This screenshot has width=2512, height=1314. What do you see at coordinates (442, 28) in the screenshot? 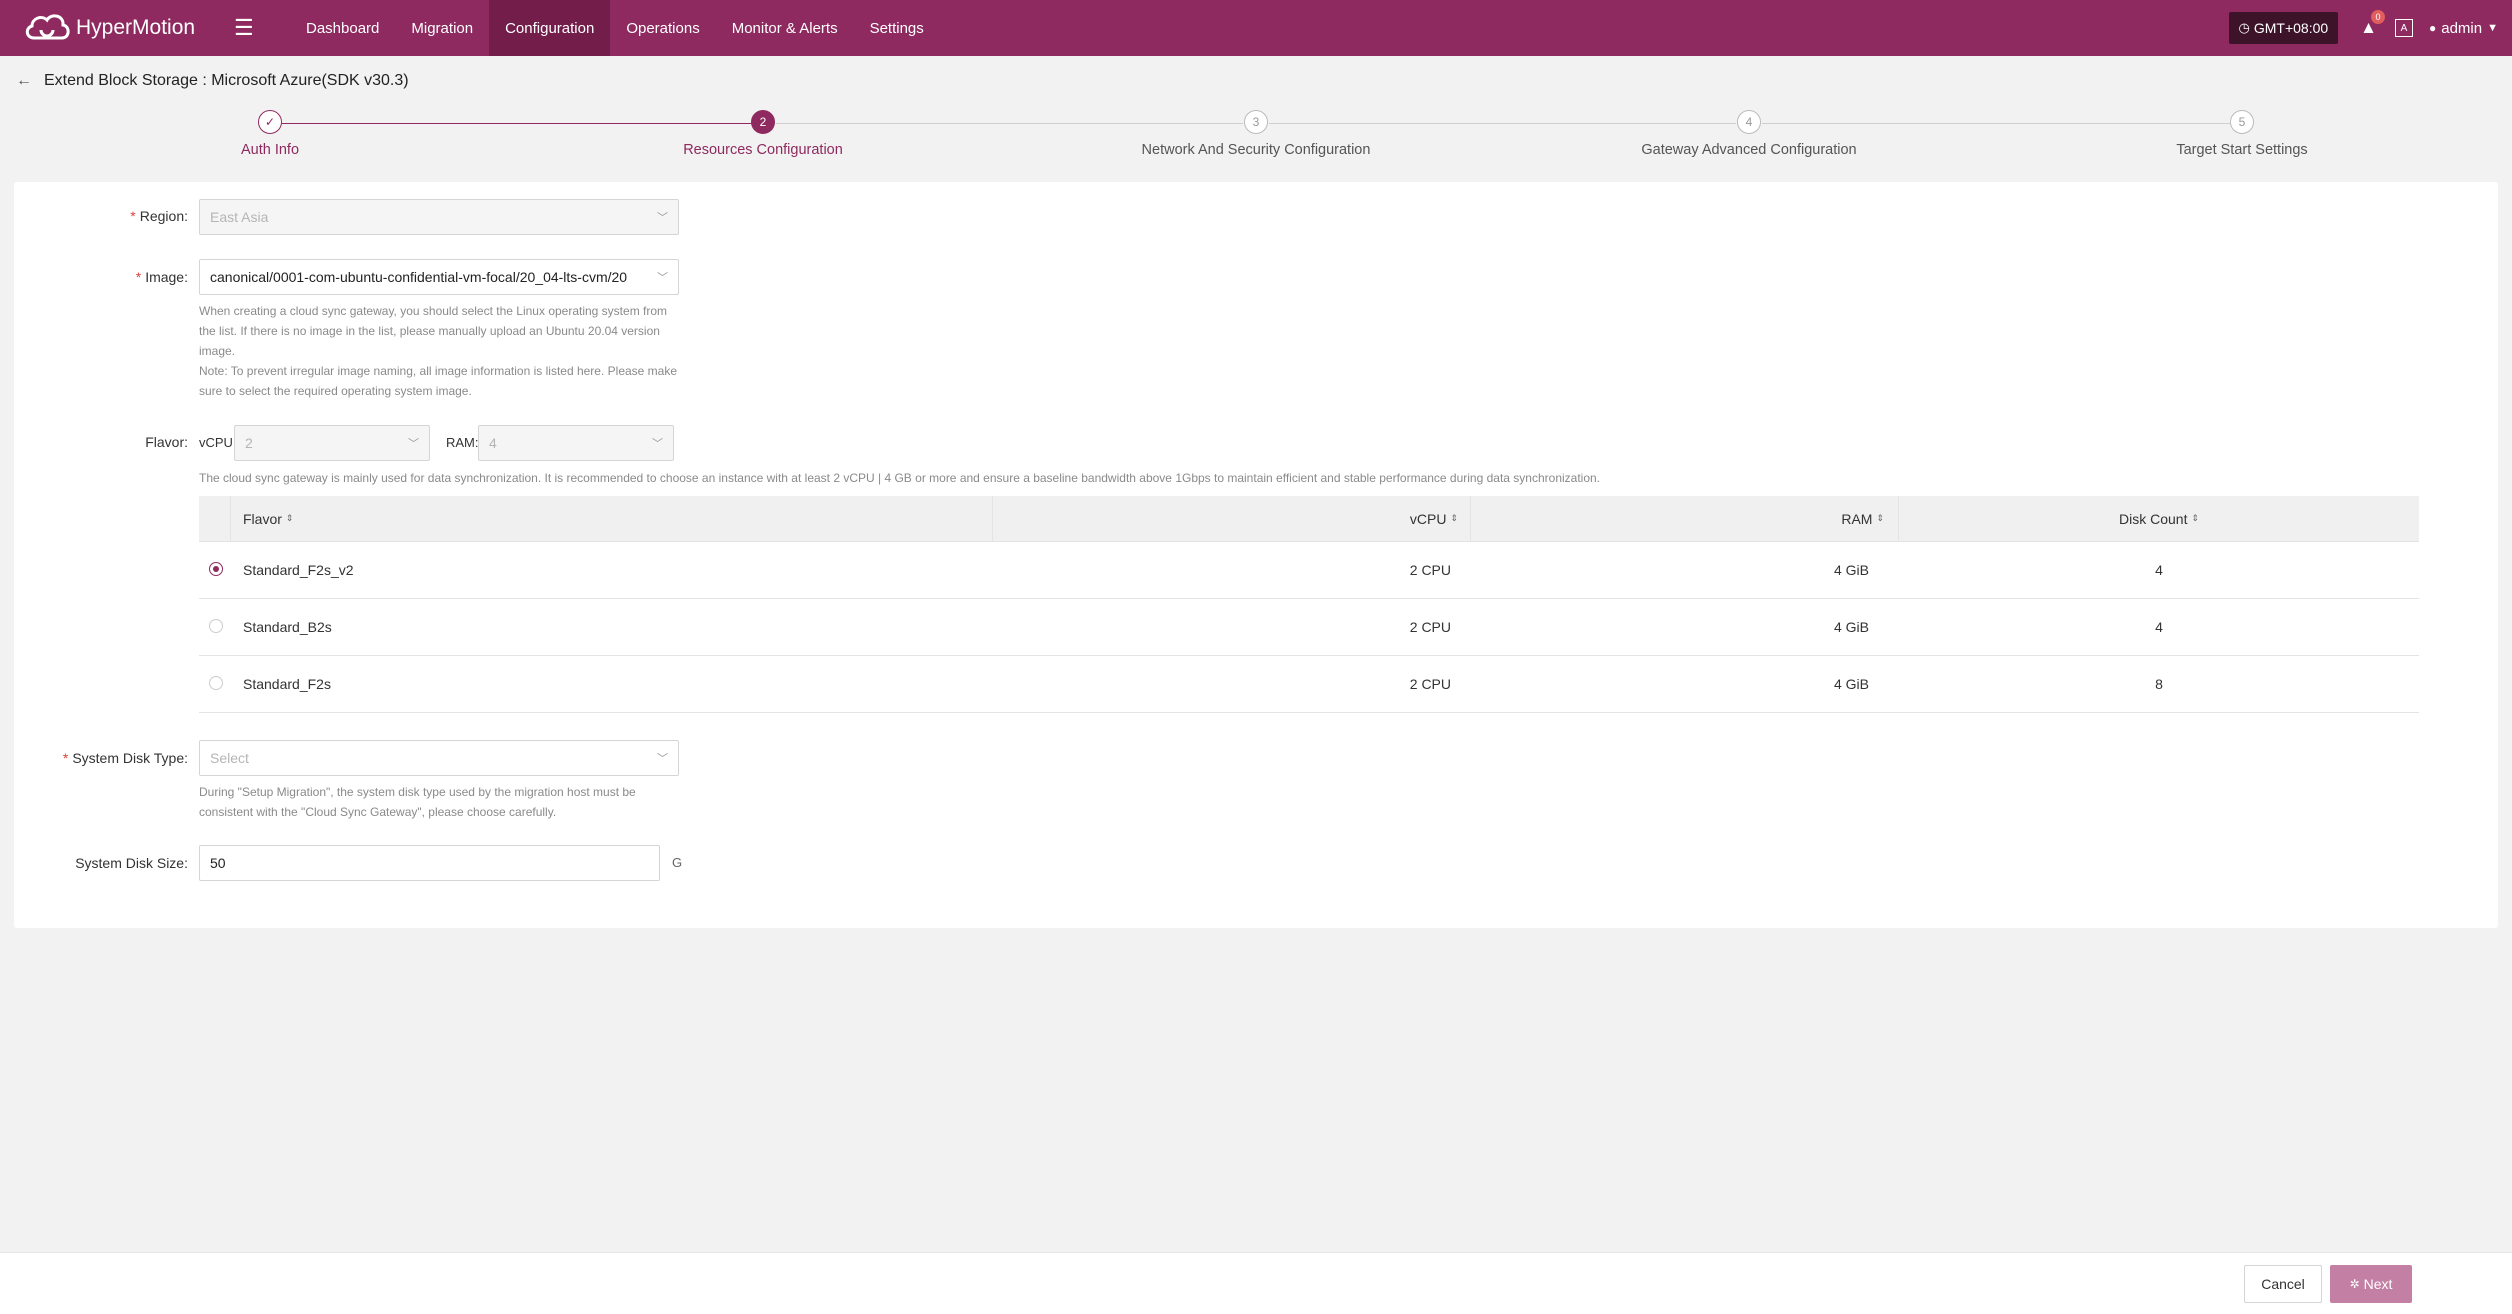
I see `nav-migration: Migration` at bounding box center [442, 28].